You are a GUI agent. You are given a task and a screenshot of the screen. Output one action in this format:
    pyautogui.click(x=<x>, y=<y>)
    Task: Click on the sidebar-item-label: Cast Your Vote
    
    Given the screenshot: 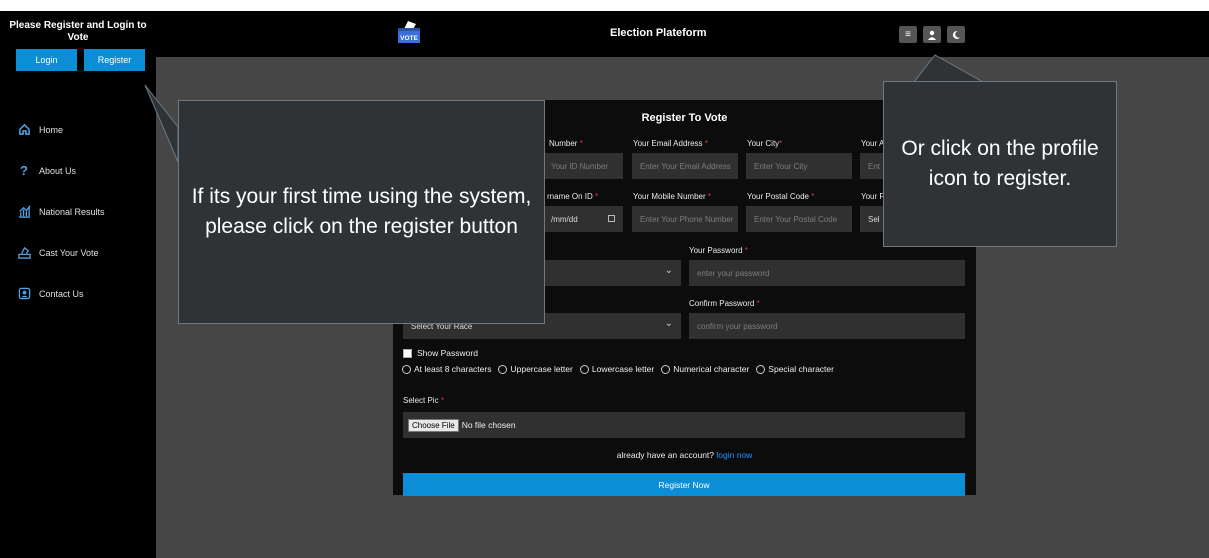 What is the action you would take?
    pyautogui.click(x=69, y=252)
    